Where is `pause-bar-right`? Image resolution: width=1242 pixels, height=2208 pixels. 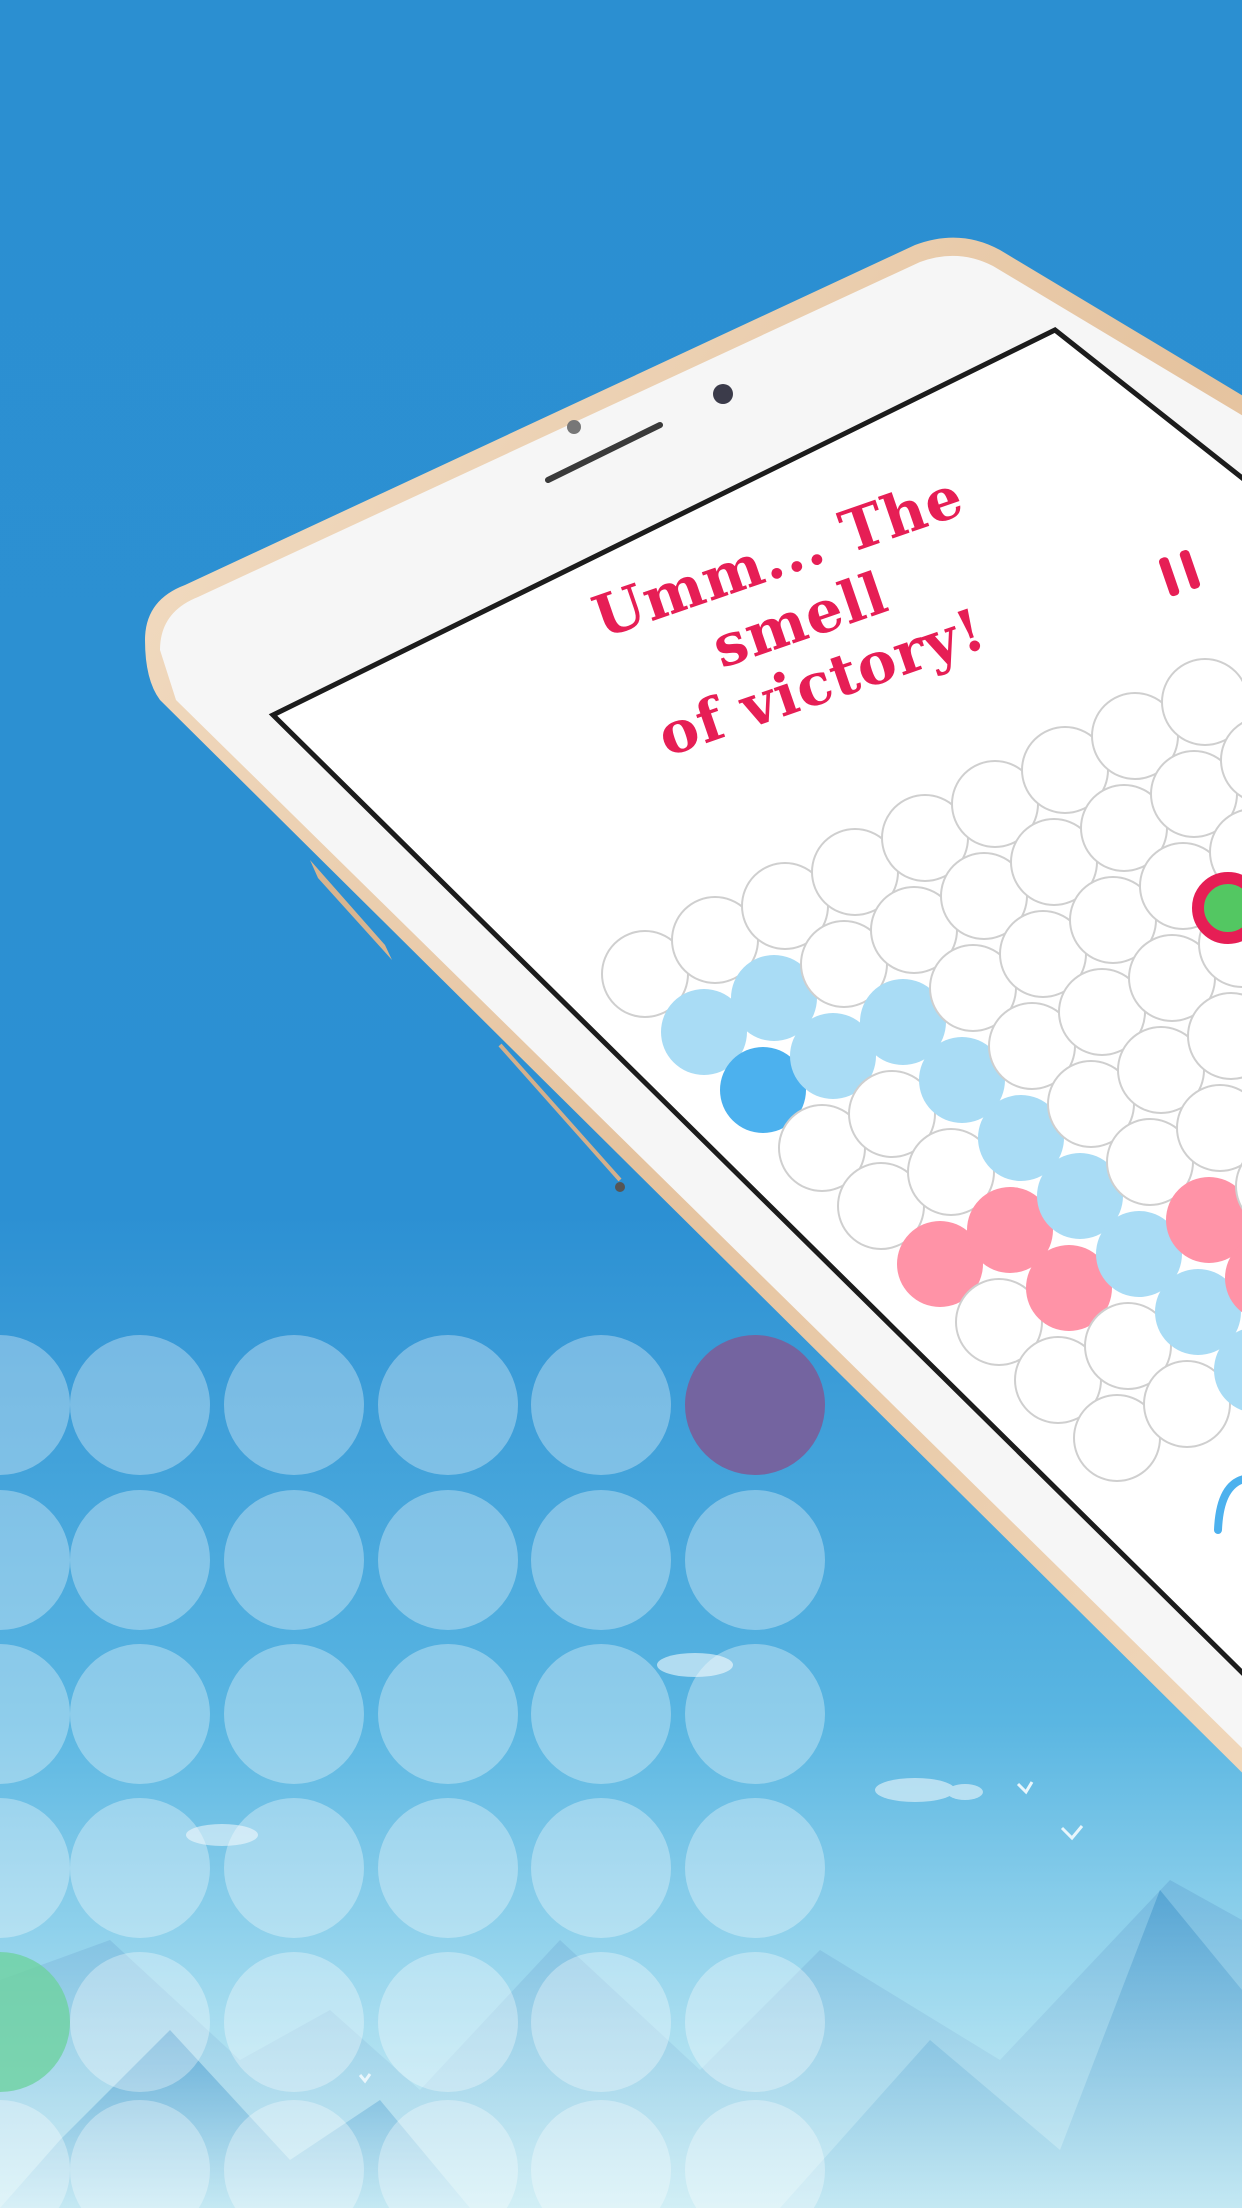
pause-bar-right is located at coordinates (1190, 569).